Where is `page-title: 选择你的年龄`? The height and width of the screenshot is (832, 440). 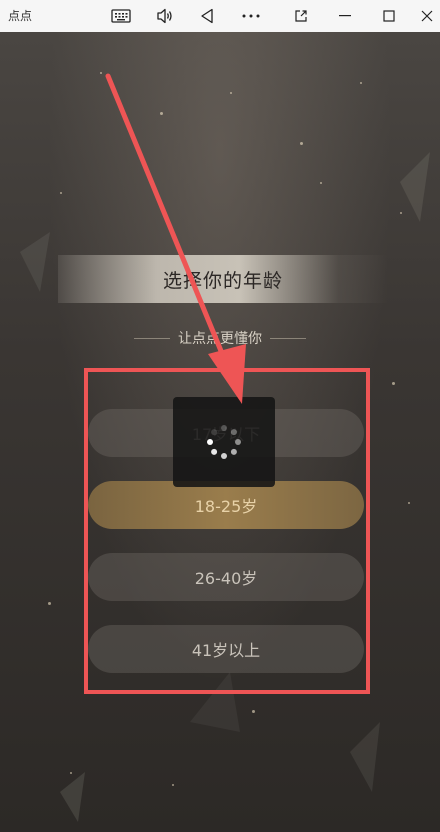 page-title: 选择你的年龄 is located at coordinates (222, 280).